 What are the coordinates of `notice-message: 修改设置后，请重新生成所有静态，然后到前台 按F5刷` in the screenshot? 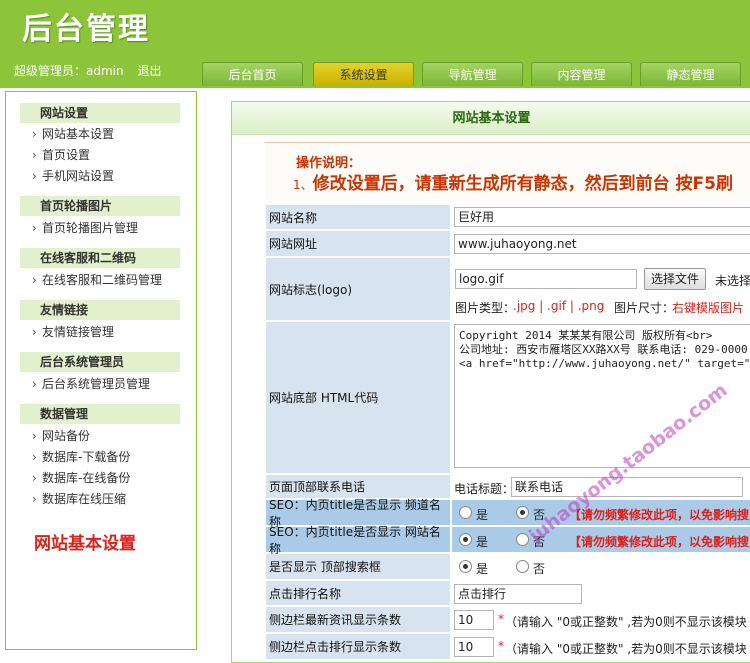 It's located at (522, 184).